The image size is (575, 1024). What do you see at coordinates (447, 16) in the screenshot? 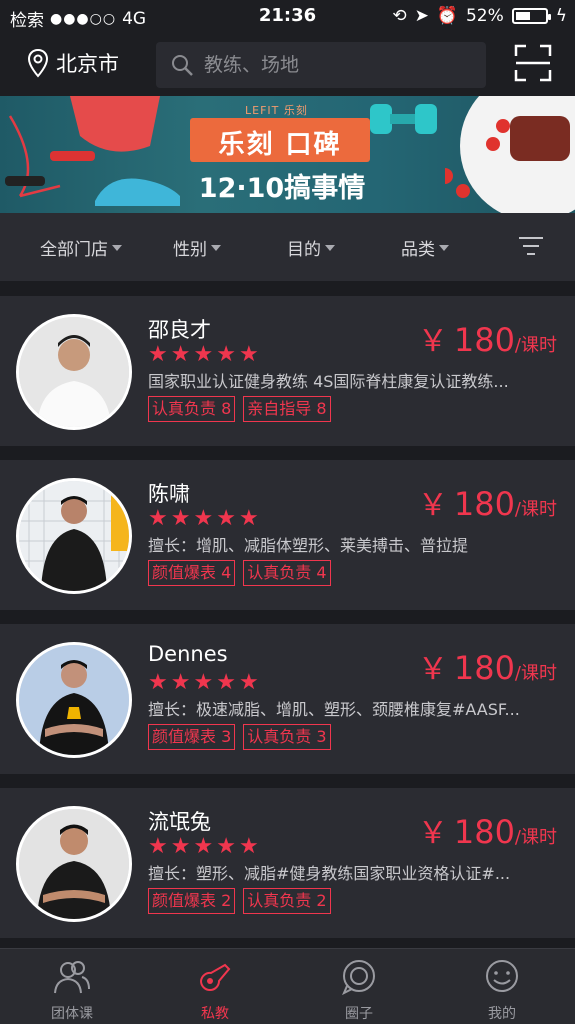
I see `alarm-icon: ⏰` at bounding box center [447, 16].